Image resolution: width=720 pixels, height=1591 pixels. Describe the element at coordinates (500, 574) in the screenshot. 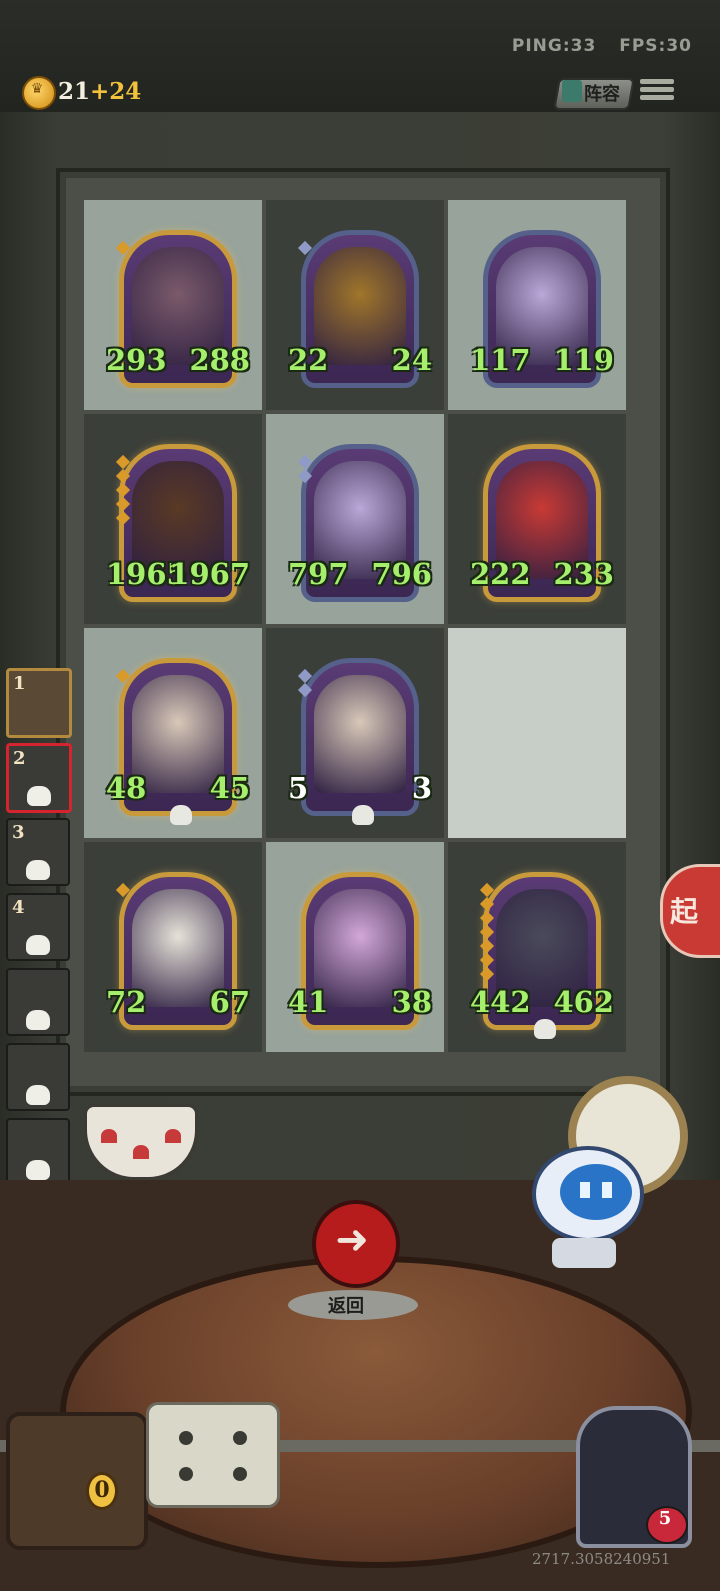

I see `attack-value: 222` at that location.